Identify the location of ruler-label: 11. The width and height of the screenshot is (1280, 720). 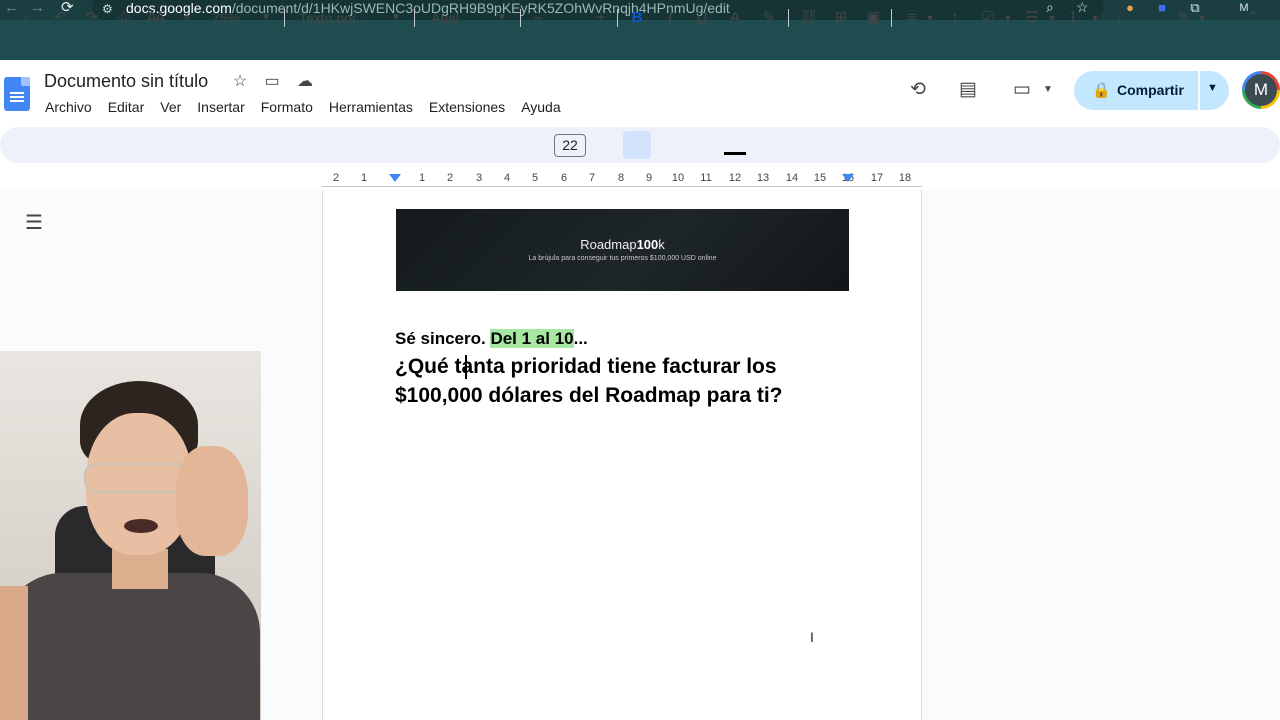
(706, 178).